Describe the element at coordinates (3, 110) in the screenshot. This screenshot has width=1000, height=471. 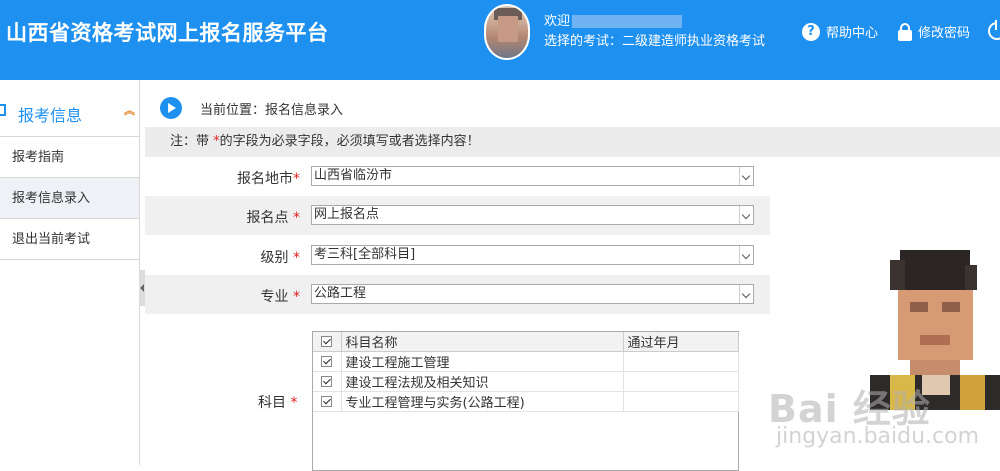
I see `book-icon` at that location.